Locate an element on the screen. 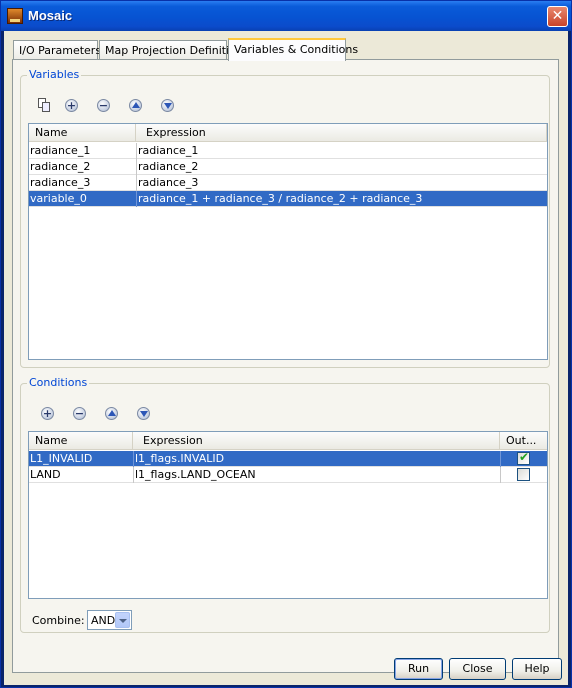 The height and width of the screenshot is (688, 572). copy-icon is located at coordinates (44, 105).